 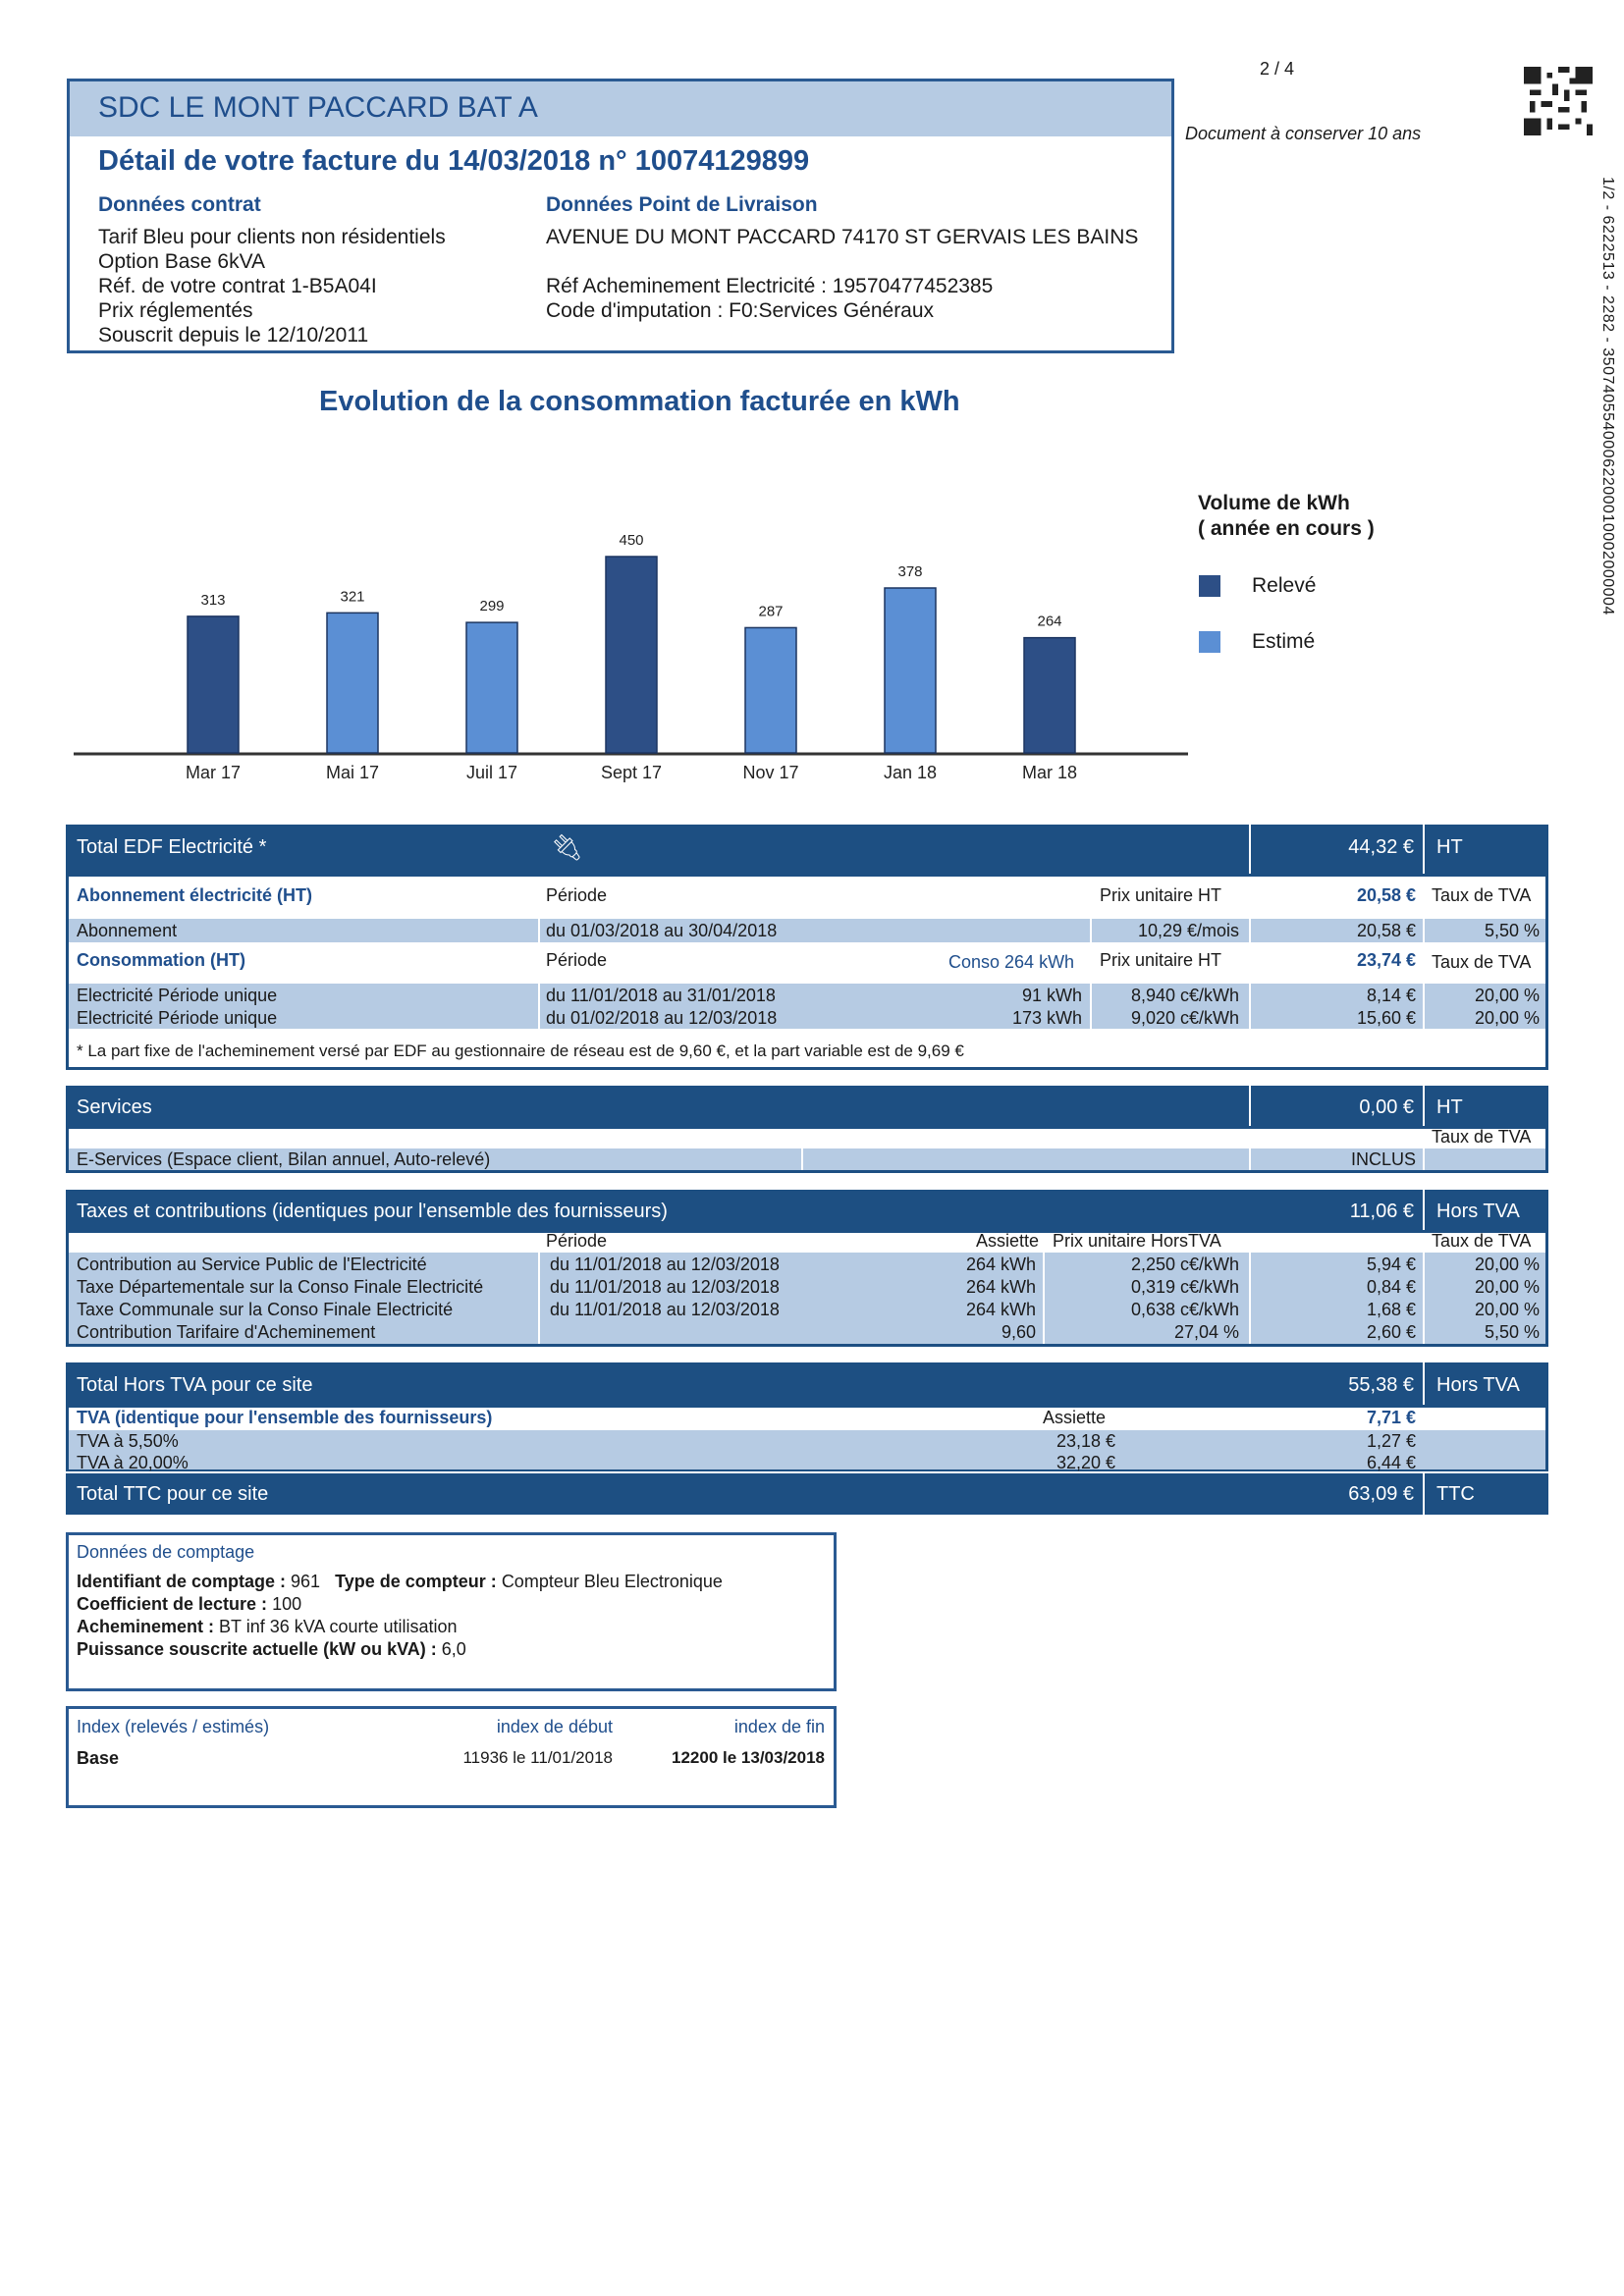 I want to click on contract-line: Tarif Bleu pour clients non résidentiels, so click(x=272, y=237).